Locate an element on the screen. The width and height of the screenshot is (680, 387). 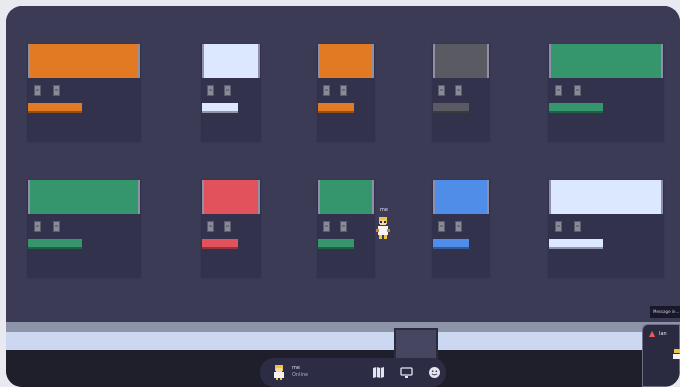
doorway is located at coordinates (416, 344).